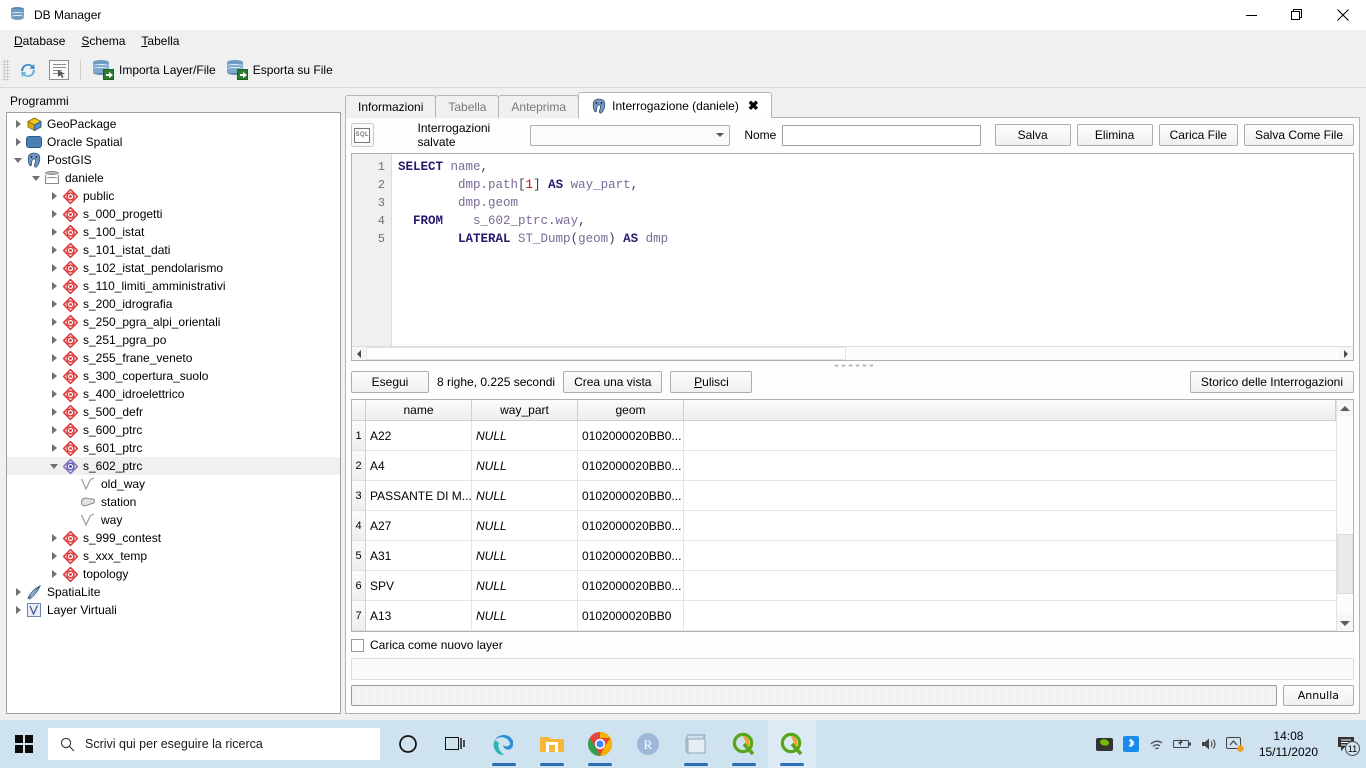 The image size is (1366, 768). Describe the element at coordinates (39, 41) in the screenshot. I see `menu-database: Database` at that location.